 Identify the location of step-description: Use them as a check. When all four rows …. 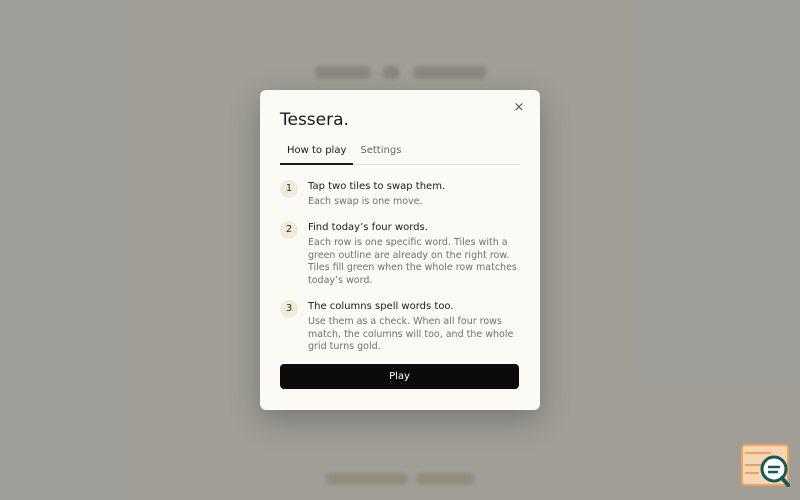
(411, 334).